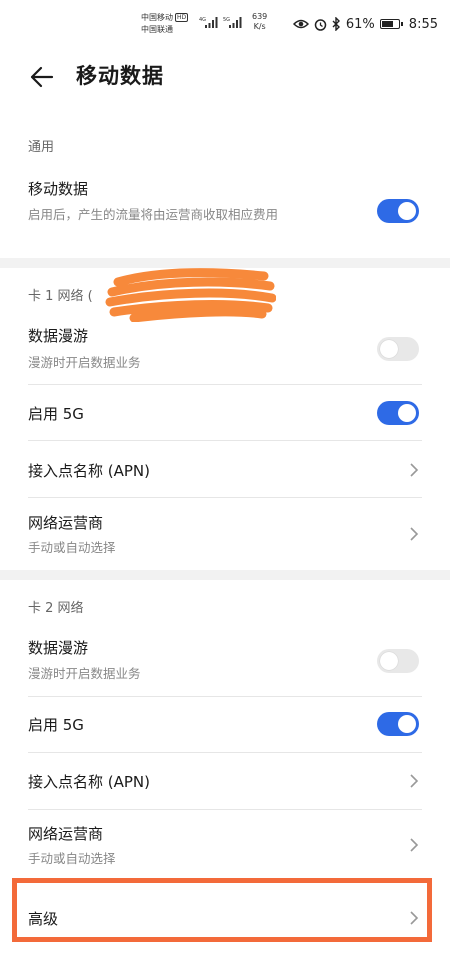  I want to click on section-label-sim1: 卡 1 网络 (, so click(60, 296).